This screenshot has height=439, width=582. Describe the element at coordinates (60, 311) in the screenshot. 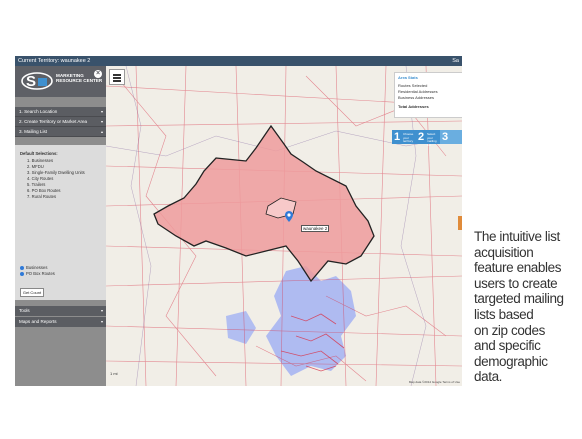

I see `menu-tools: Tools ▾` at that location.